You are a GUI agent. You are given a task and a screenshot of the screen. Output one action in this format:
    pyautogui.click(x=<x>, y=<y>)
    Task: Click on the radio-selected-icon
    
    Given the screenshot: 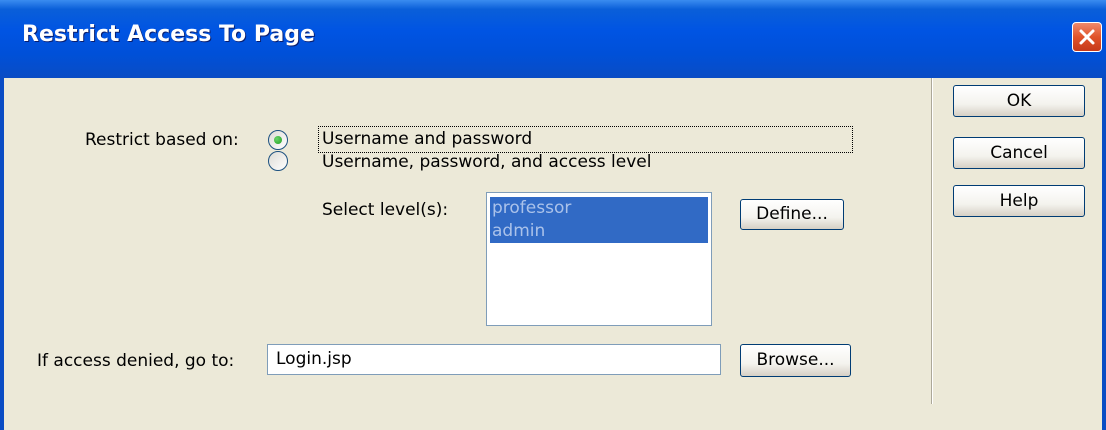 What is the action you would take?
    pyautogui.click(x=278, y=140)
    